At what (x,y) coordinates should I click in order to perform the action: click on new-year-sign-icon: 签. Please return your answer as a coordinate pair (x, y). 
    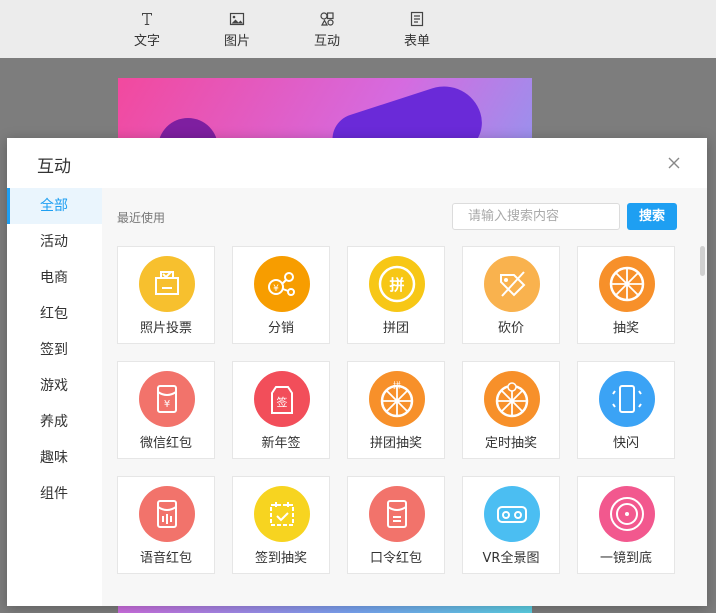
    Looking at the image, I should click on (282, 399).